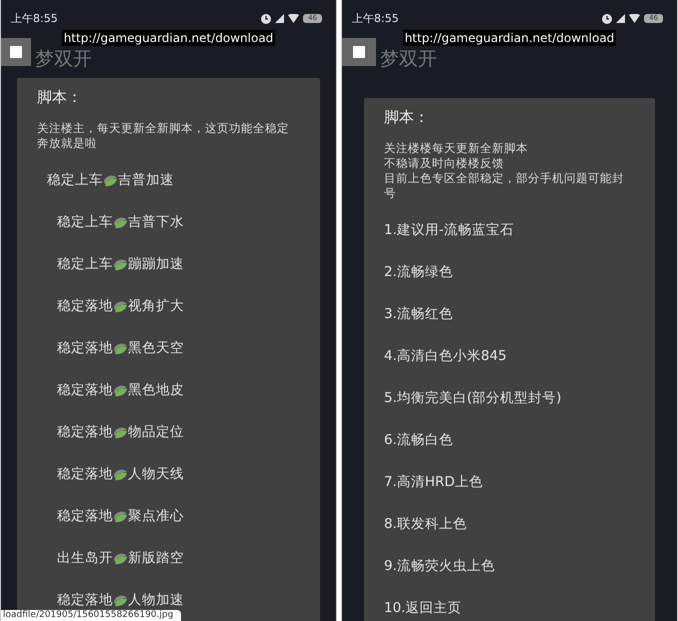 This screenshot has width=678, height=621. What do you see at coordinates (456, 148) in the screenshot?
I see `dialog-message: 关注楼楼每天更新全新脚本` at bounding box center [456, 148].